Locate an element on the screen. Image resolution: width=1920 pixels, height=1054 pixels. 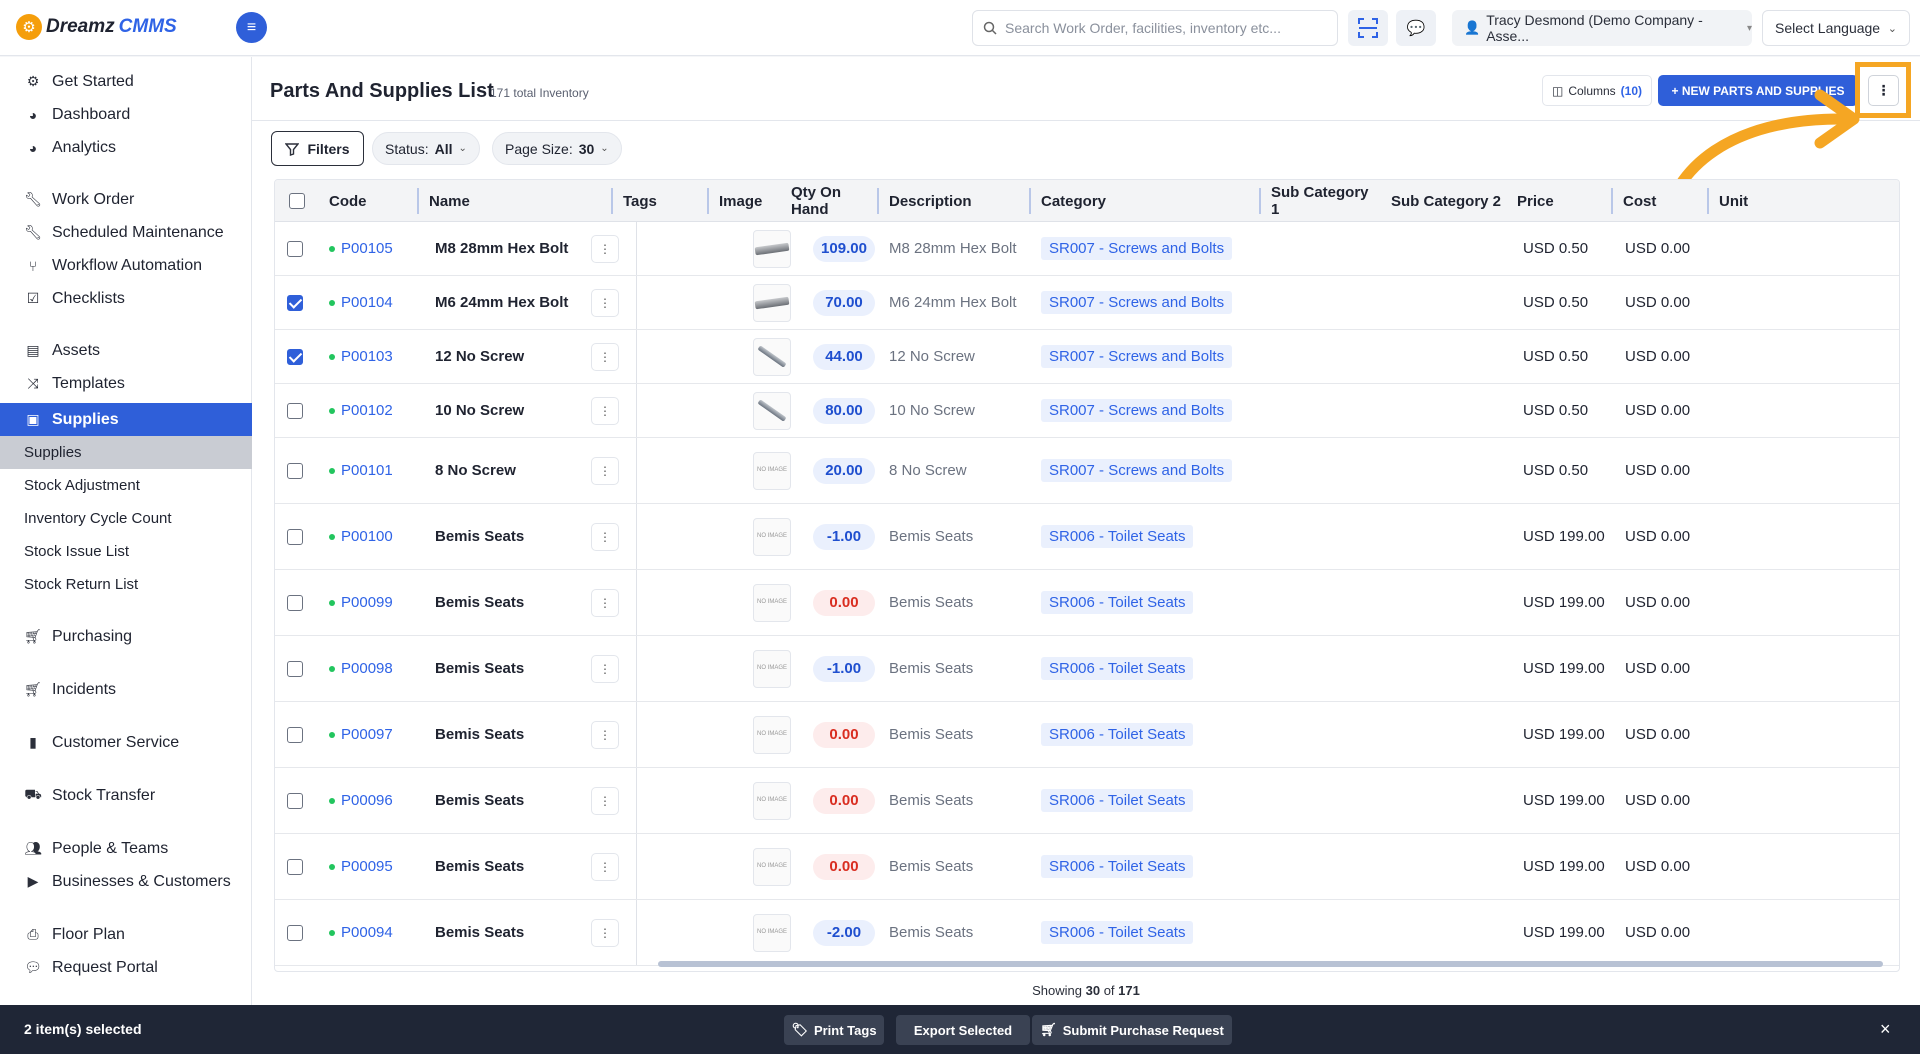
sidebar-item-get-started: ⚙ Get Started is located at coordinates (126, 81).